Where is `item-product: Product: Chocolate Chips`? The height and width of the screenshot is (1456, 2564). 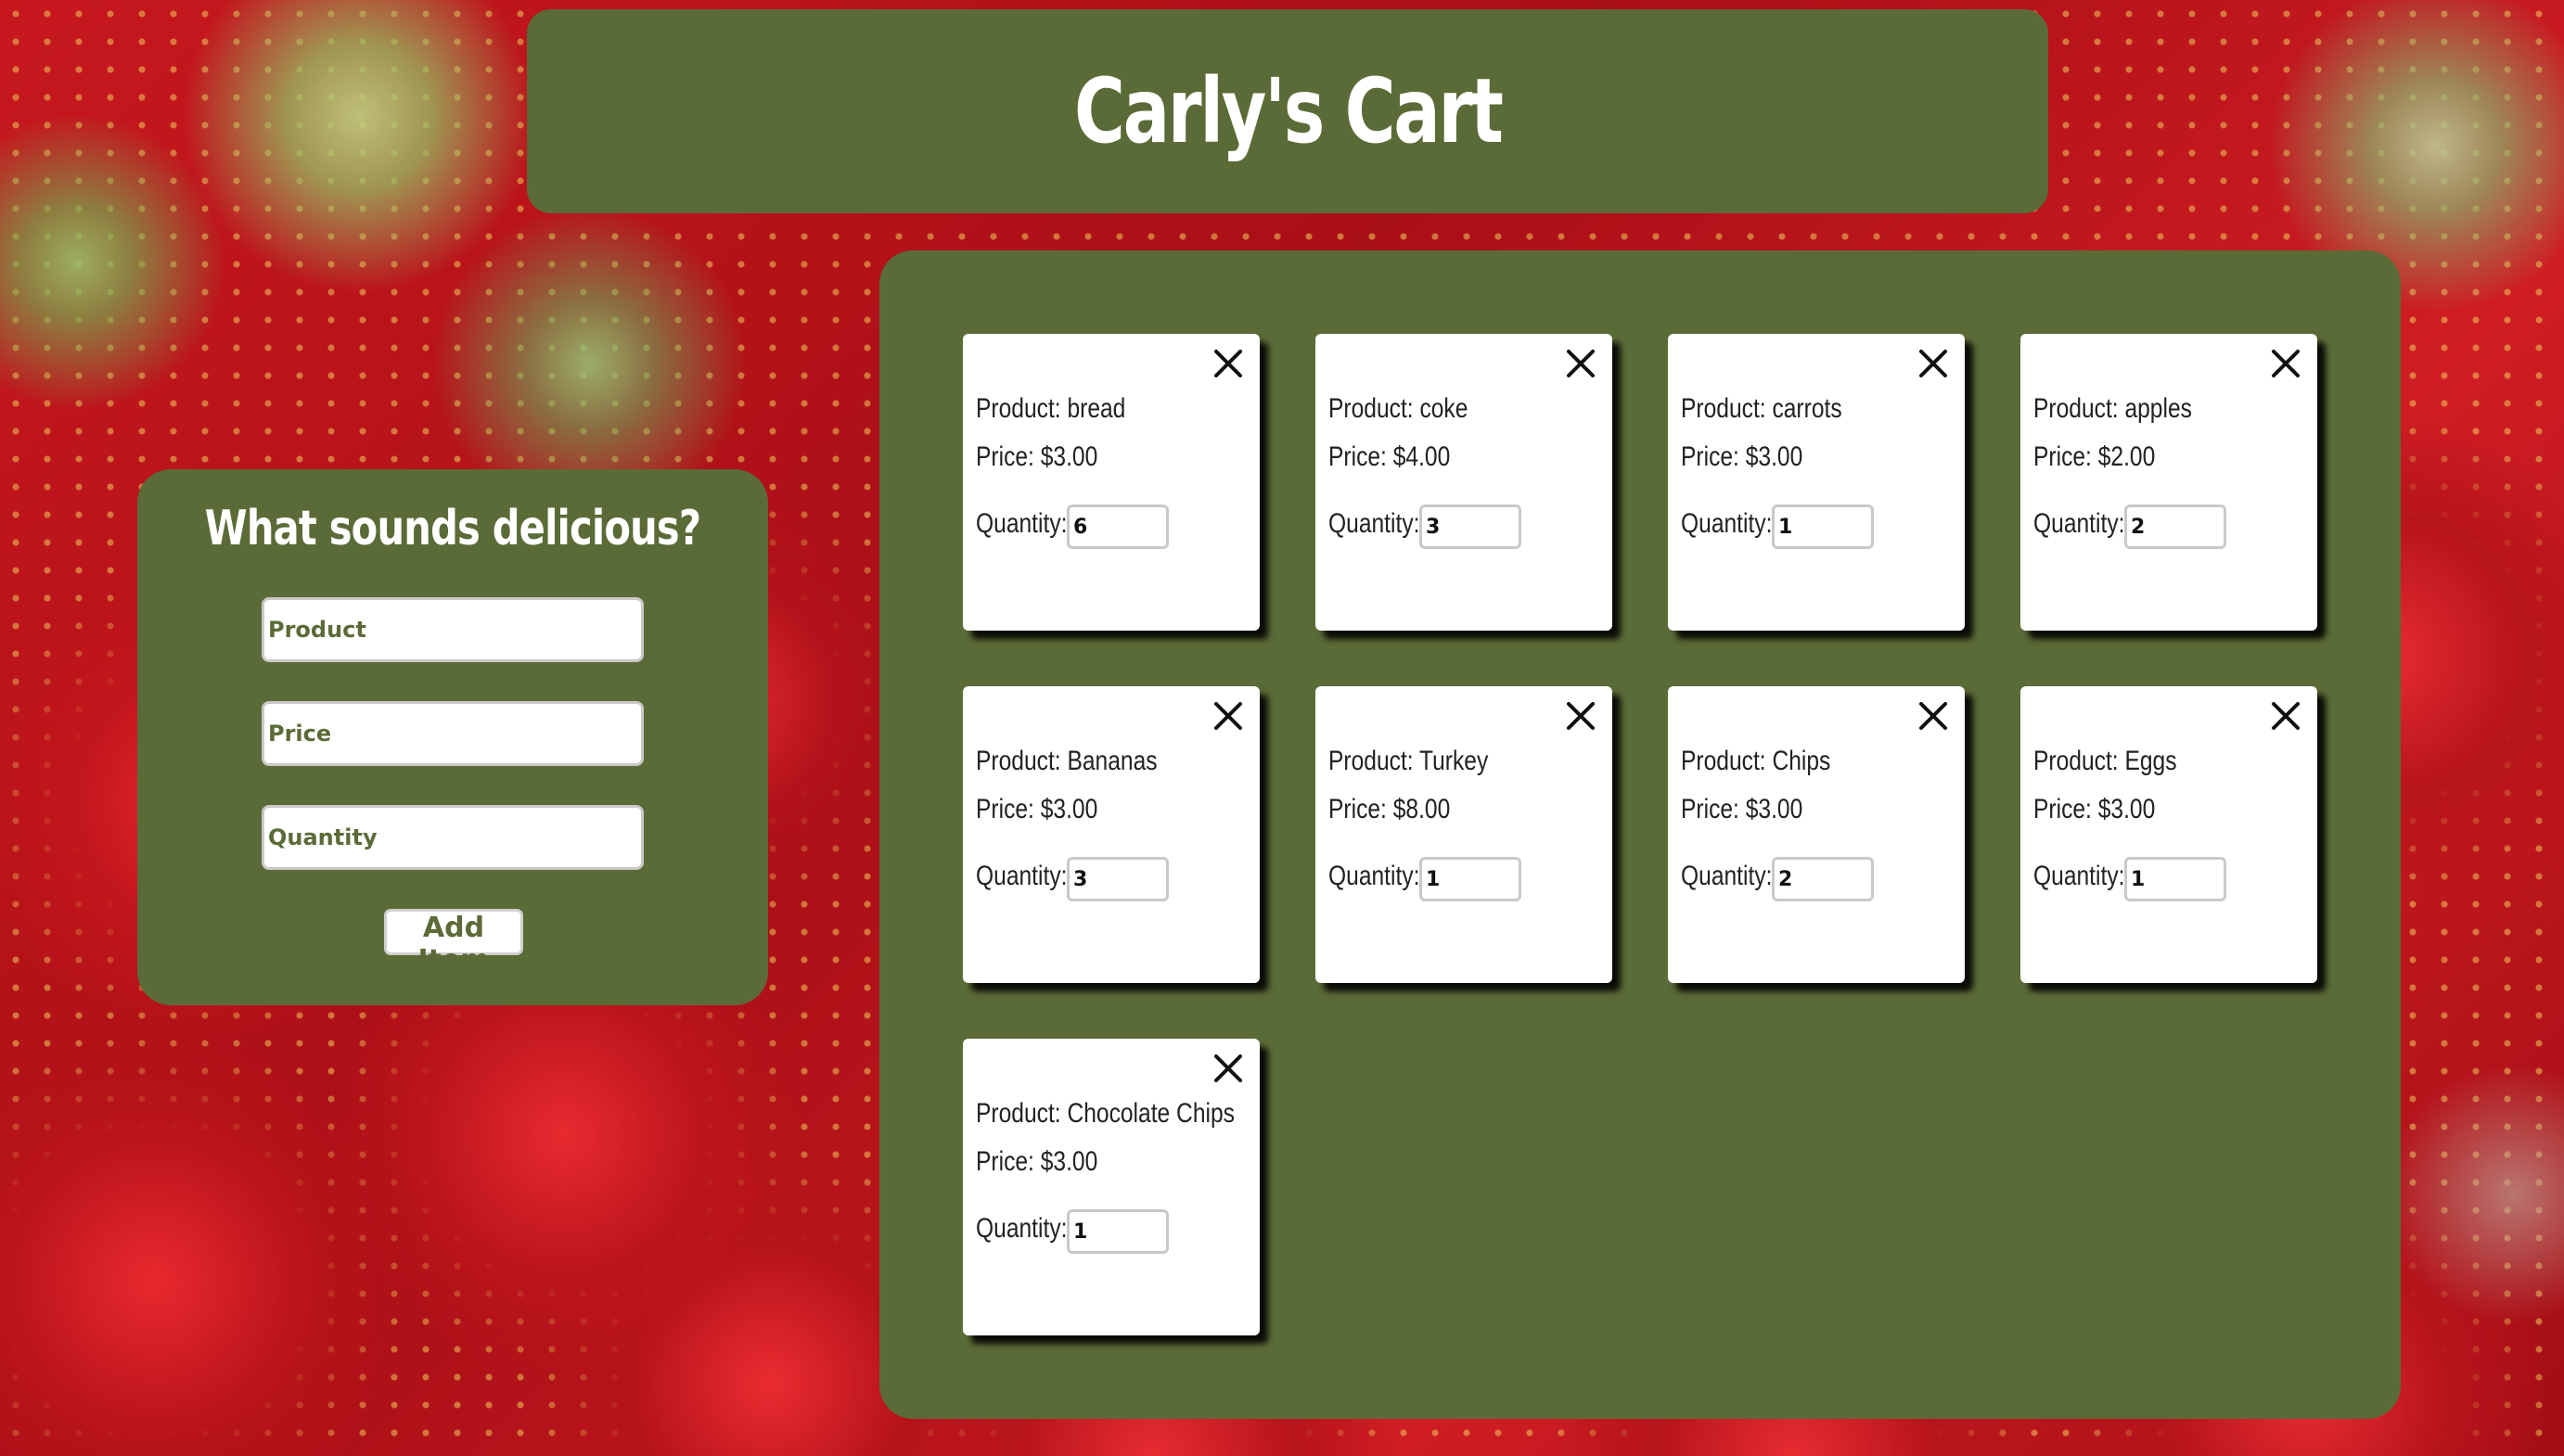
item-product: Product: Chocolate Chips is located at coordinates (1105, 1113).